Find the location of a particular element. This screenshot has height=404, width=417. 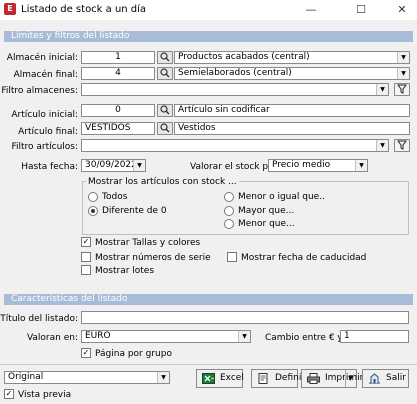

check-caducidad-label: Mostrar fecha de caducidad is located at coordinates (304, 258).